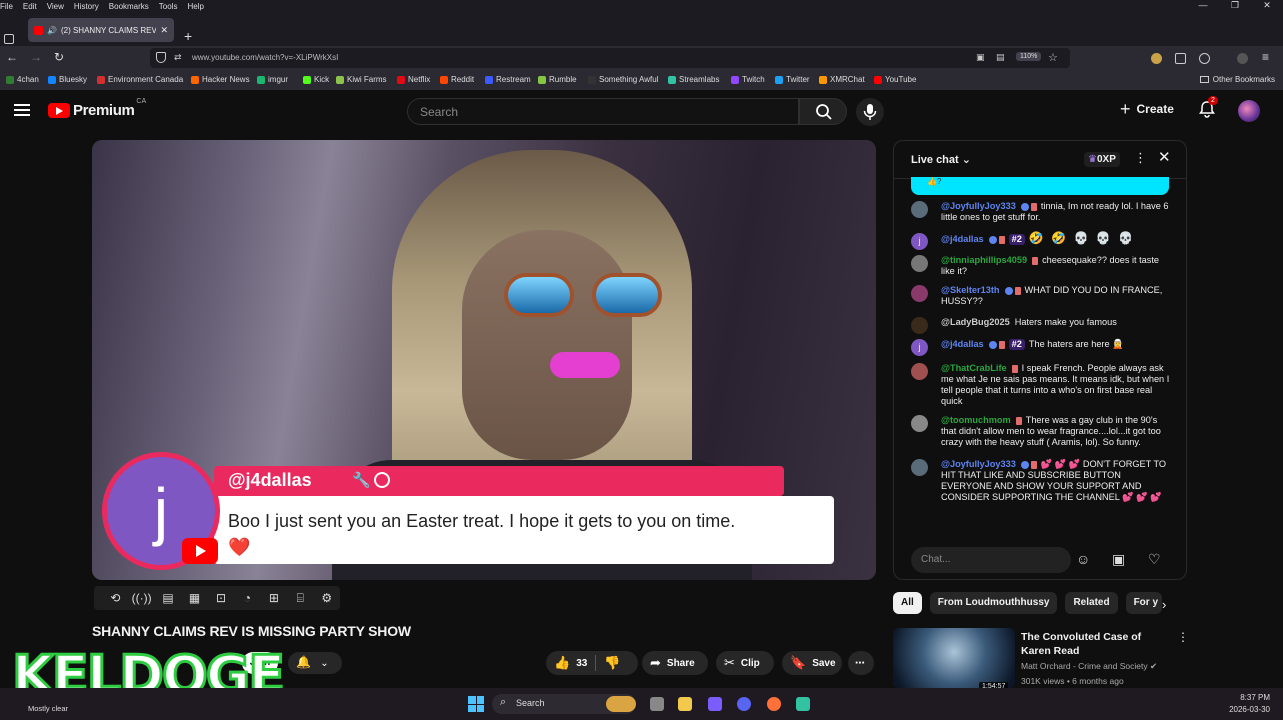 This screenshot has width=1283, height=720. I want to click on account-icon, so click(1204, 58).